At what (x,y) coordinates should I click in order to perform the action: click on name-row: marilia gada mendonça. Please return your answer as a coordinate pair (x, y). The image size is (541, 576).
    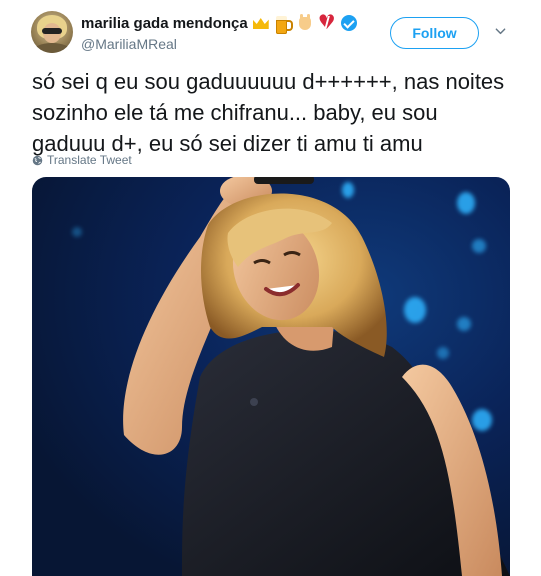
    Looking at the image, I should click on (219, 22).